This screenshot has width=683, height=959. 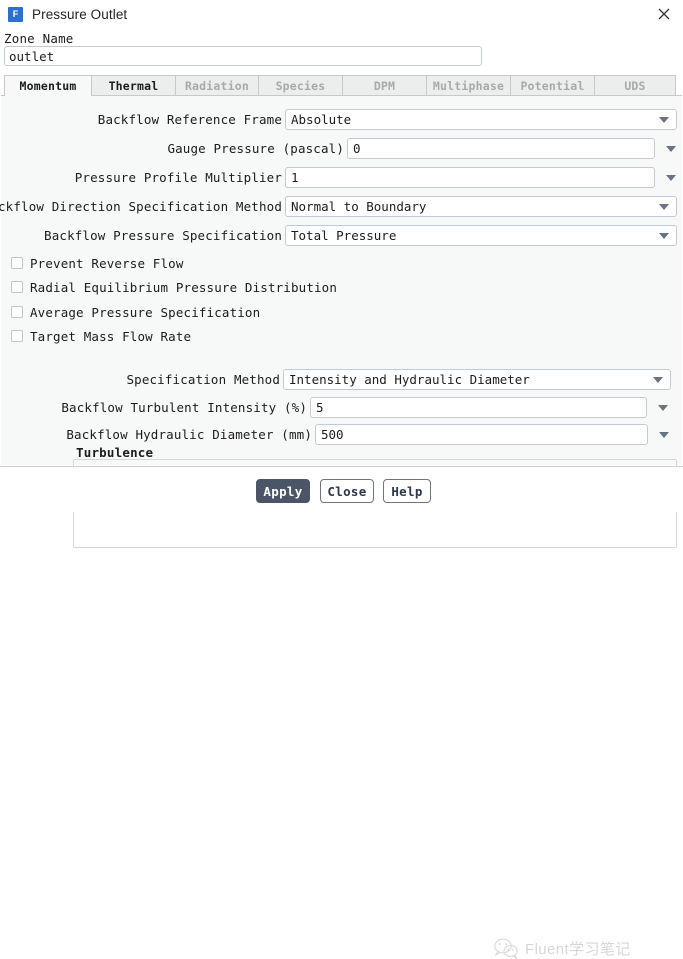 What do you see at coordinates (407, 491) in the screenshot?
I see `help-button: Help` at bounding box center [407, 491].